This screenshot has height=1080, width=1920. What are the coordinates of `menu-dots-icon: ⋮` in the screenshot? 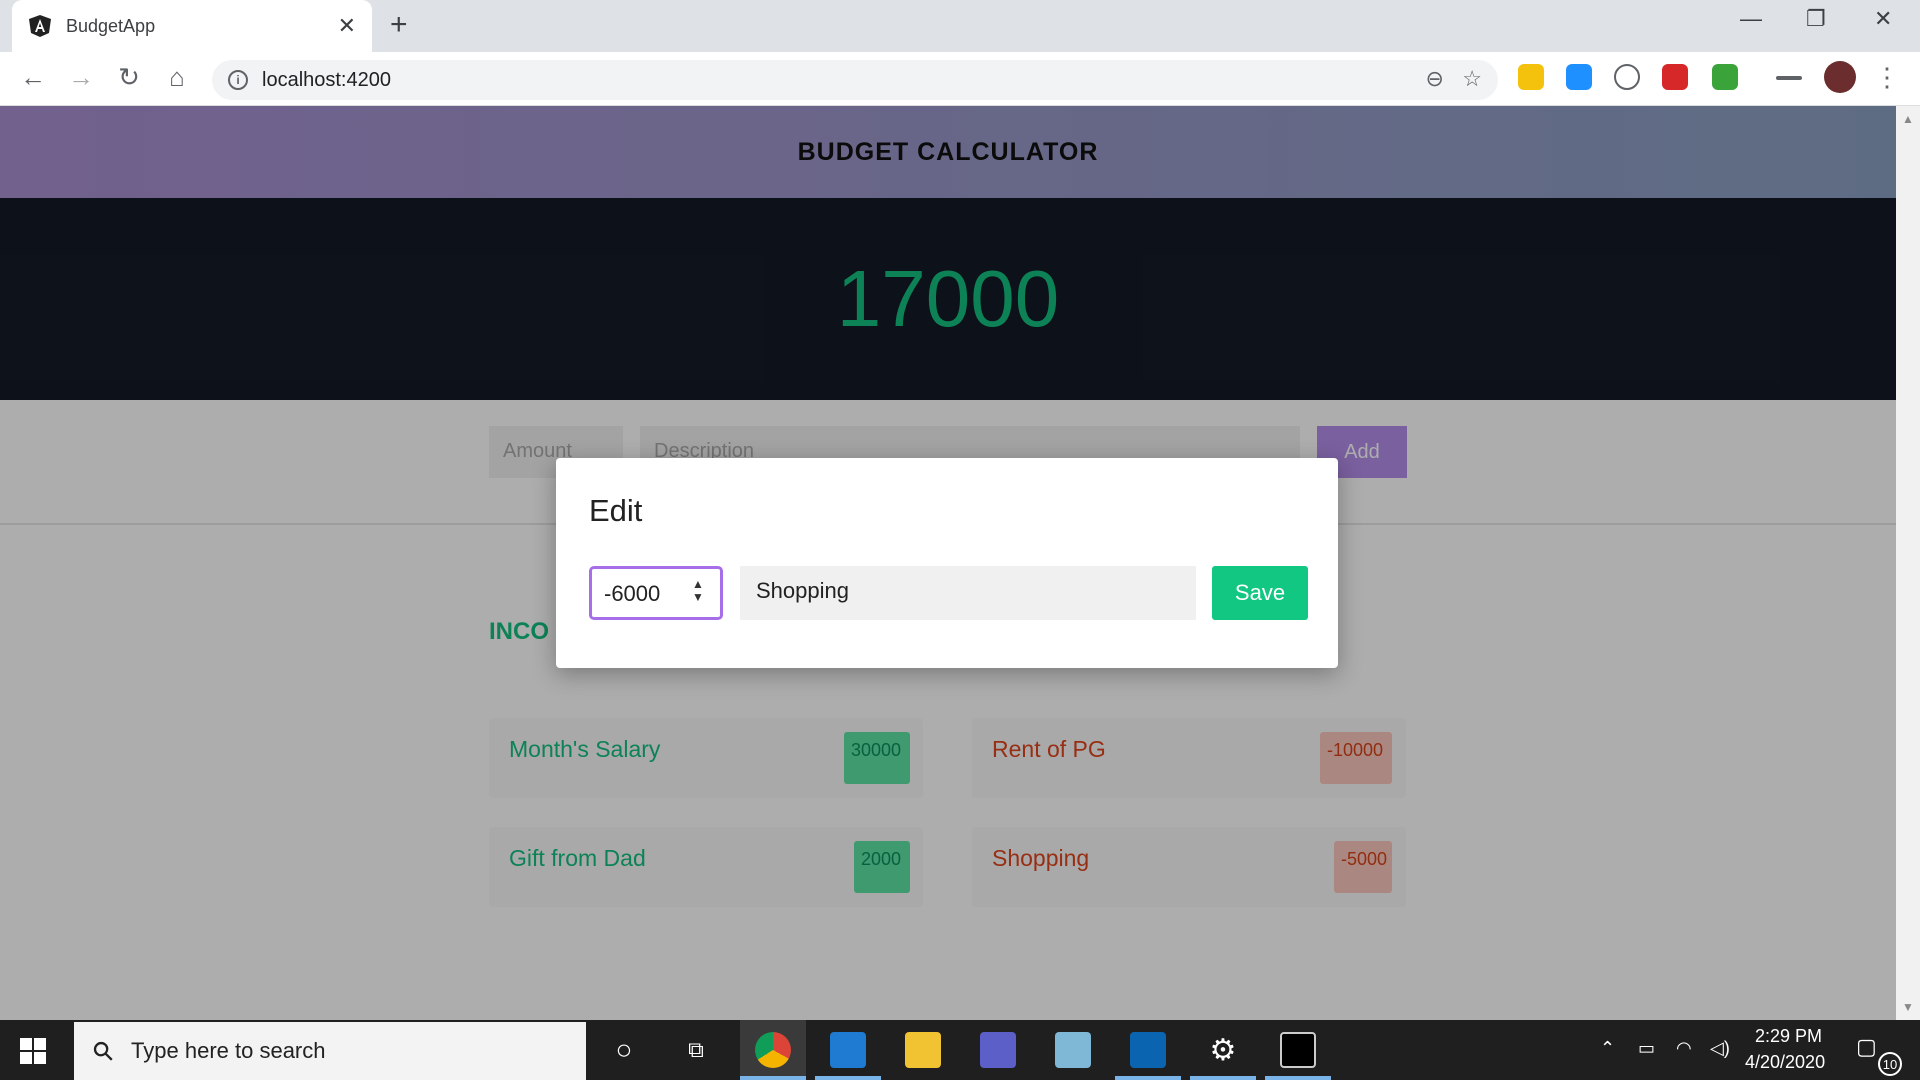 It's located at (1887, 77).